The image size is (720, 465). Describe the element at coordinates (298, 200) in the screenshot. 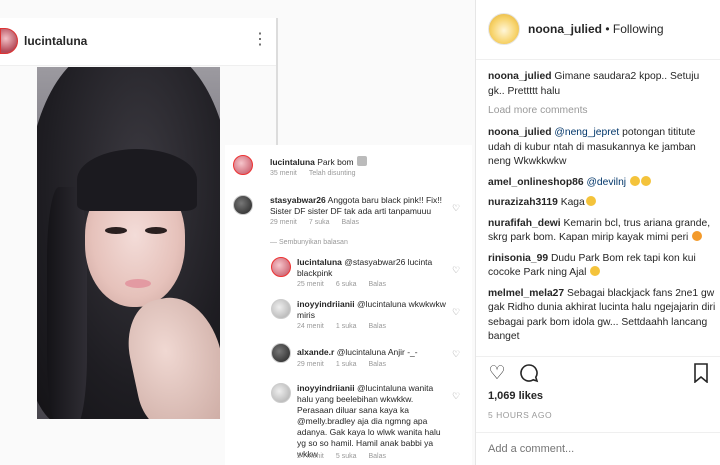

I see `comment-user: stasyabwar26` at that location.